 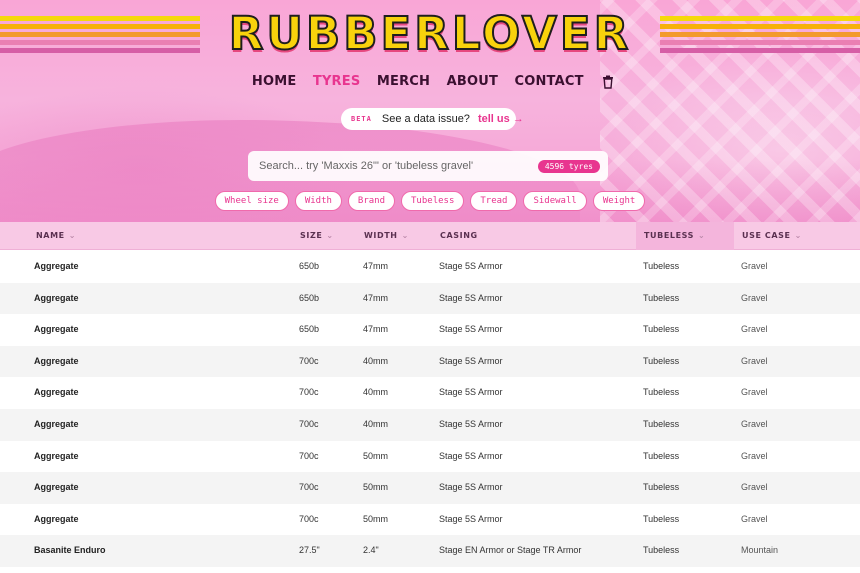 I want to click on logo-stripes-left, so click(x=100, y=36).